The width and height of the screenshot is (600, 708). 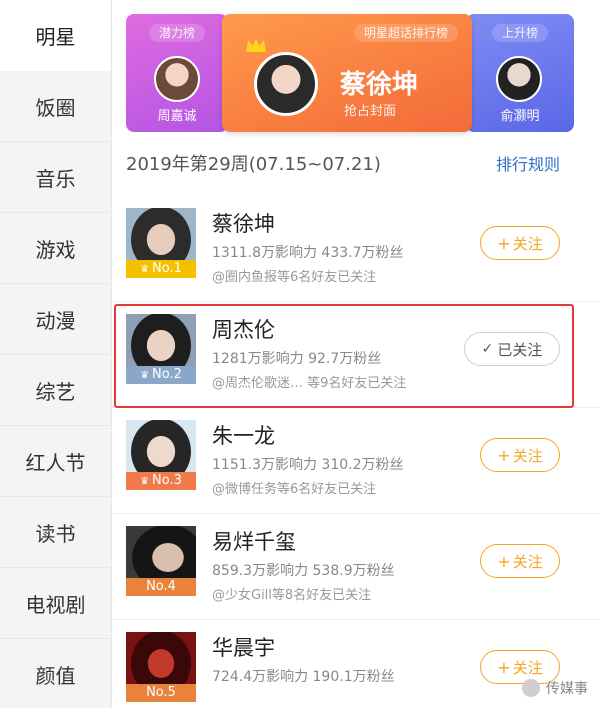 I want to click on followed-button: ✓ 已关注, so click(x=512, y=349).